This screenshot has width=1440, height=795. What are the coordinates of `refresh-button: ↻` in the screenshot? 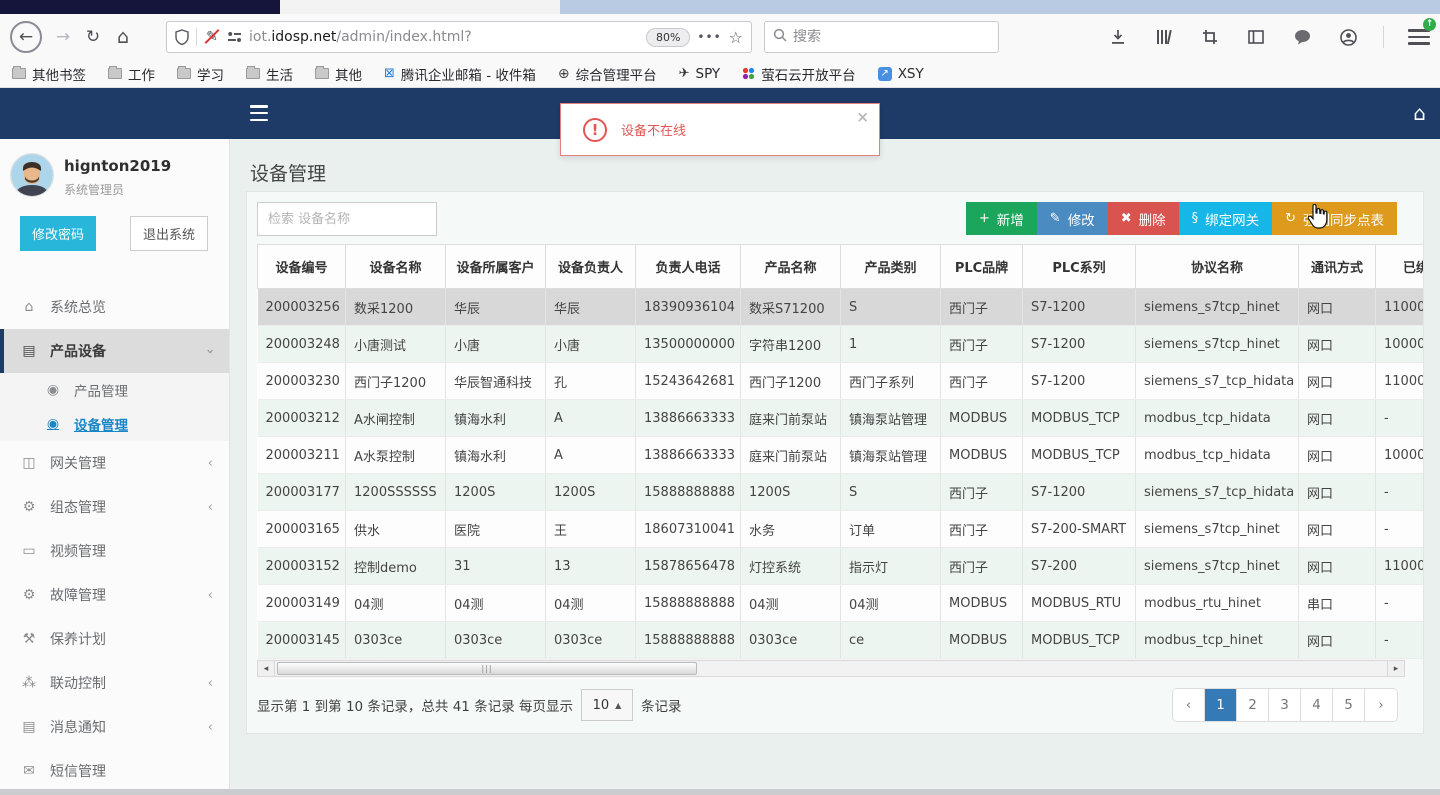 It's located at (93, 37).